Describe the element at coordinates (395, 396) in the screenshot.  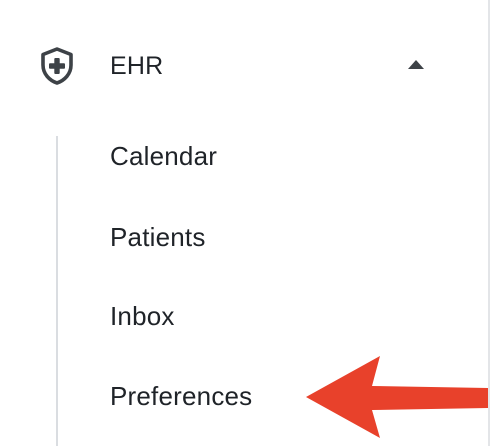
I see `annotation-arrow-icon` at that location.